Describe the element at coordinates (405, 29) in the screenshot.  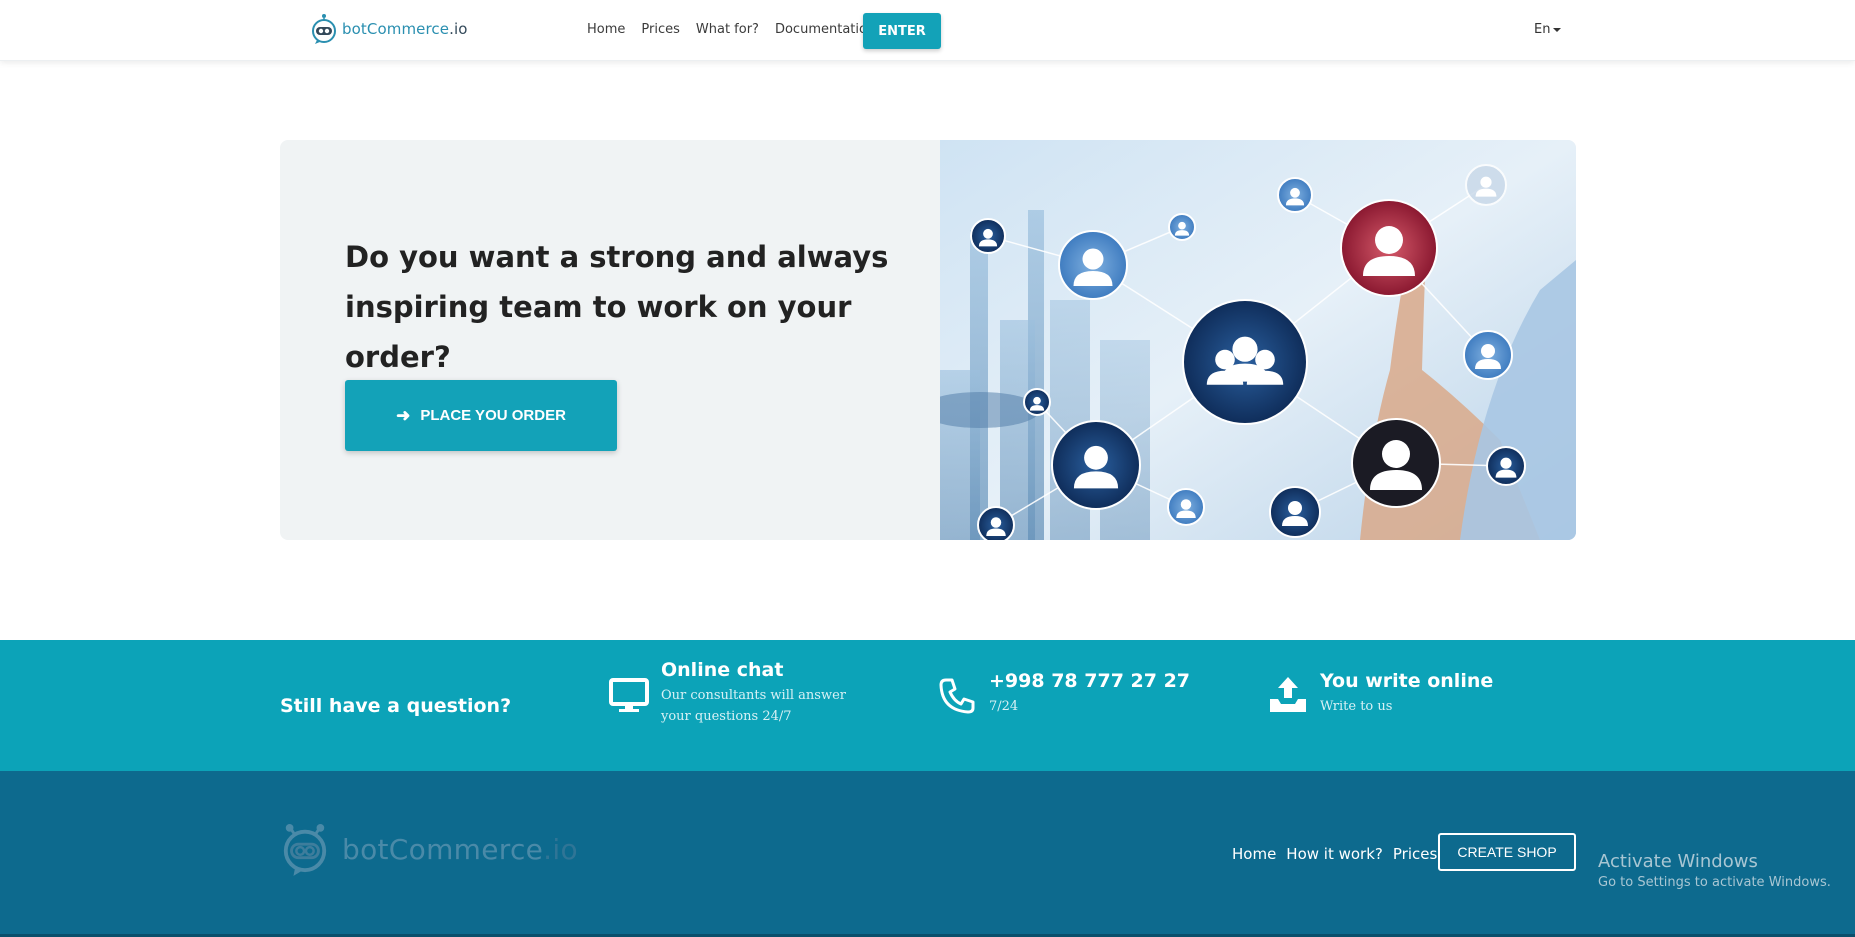
I see `brand-text: botCommerce.io` at that location.